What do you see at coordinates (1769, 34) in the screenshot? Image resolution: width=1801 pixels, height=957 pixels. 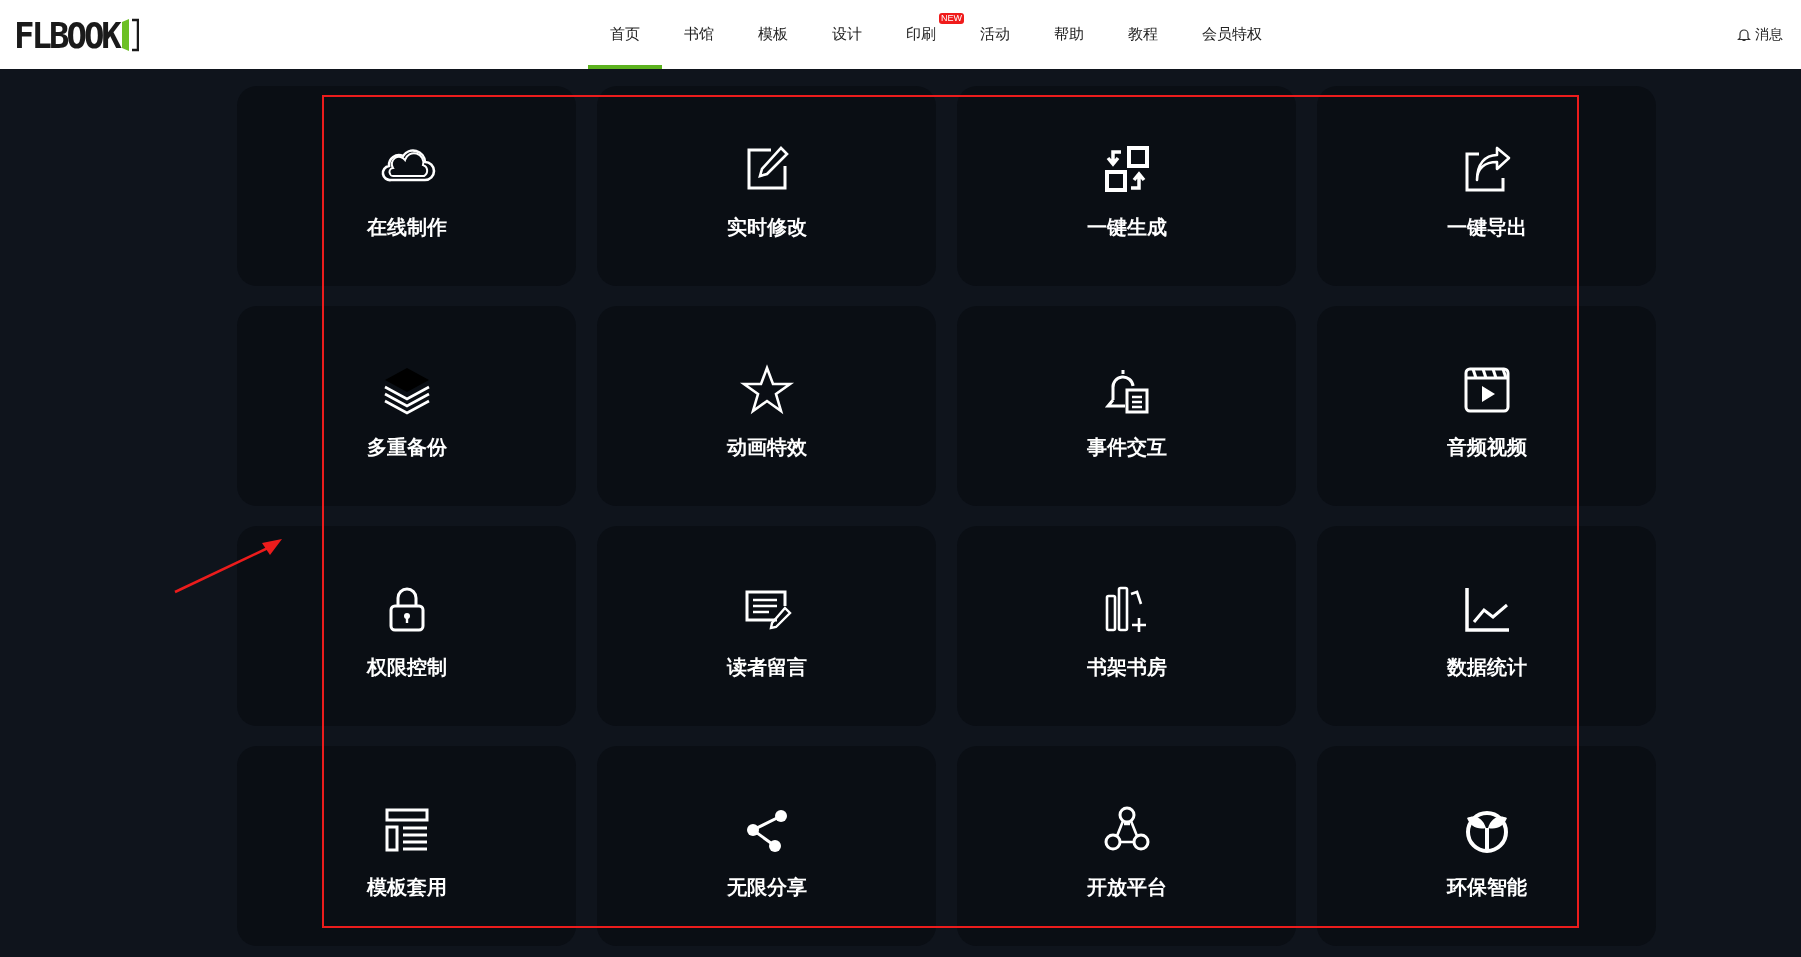 I see `messages-link: 消息` at bounding box center [1769, 34].